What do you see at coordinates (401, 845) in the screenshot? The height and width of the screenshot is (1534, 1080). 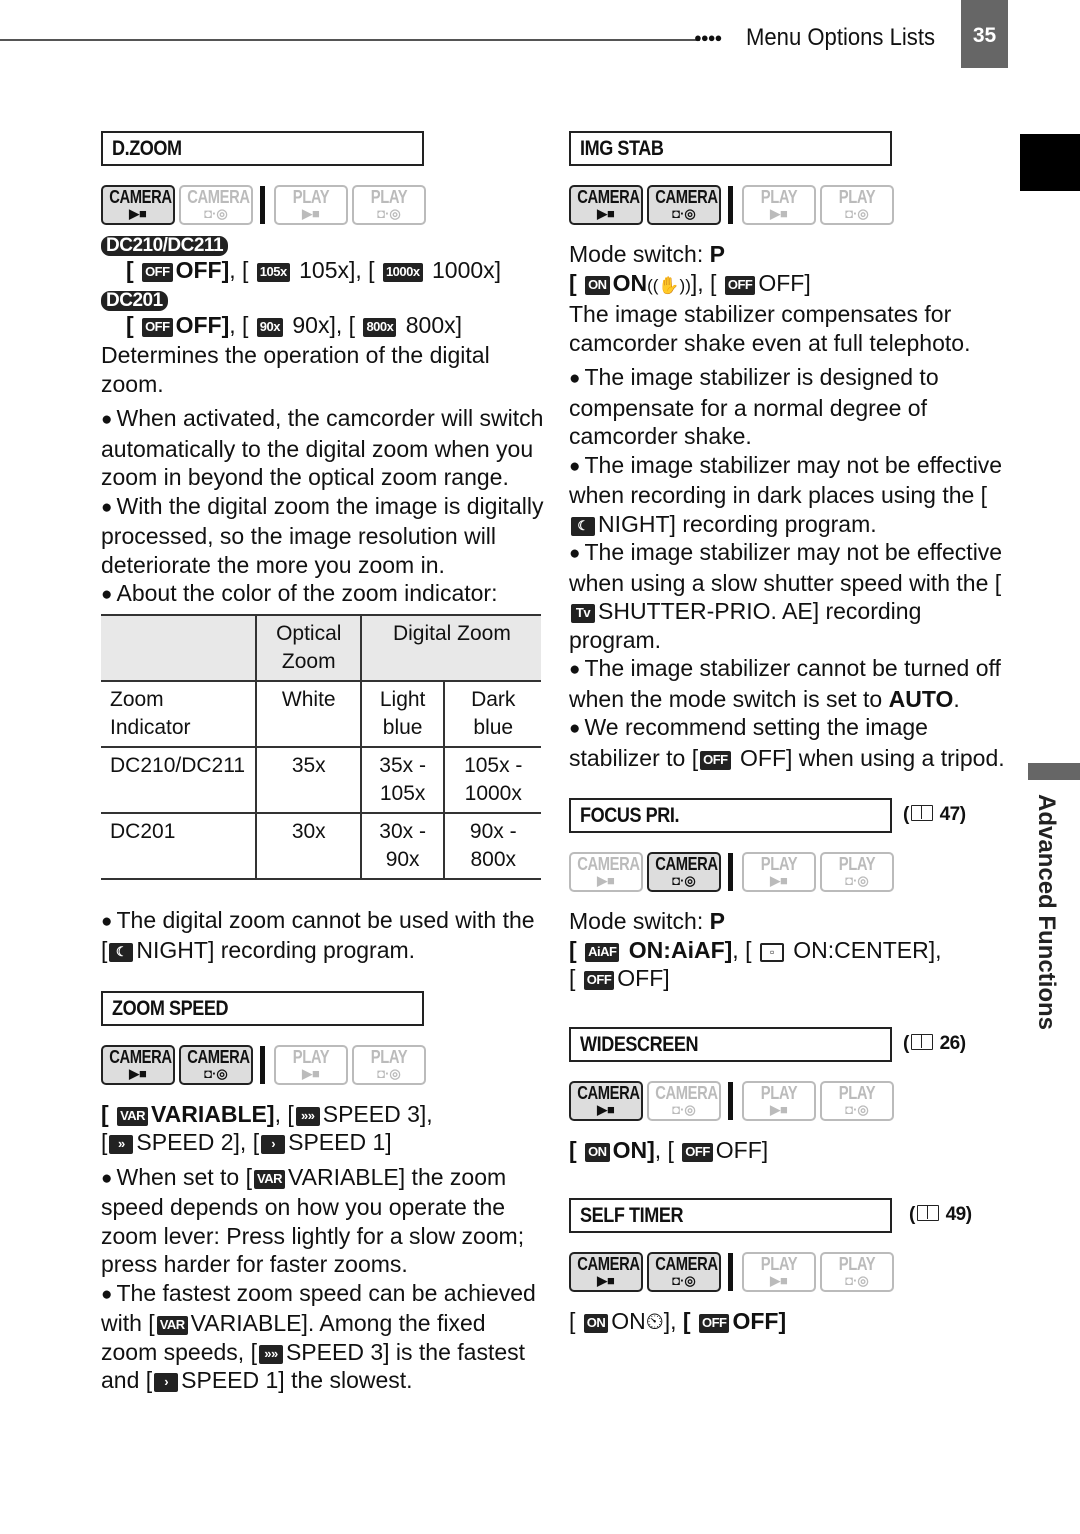 I see `table-cell: 30x - 90x` at bounding box center [401, 845].